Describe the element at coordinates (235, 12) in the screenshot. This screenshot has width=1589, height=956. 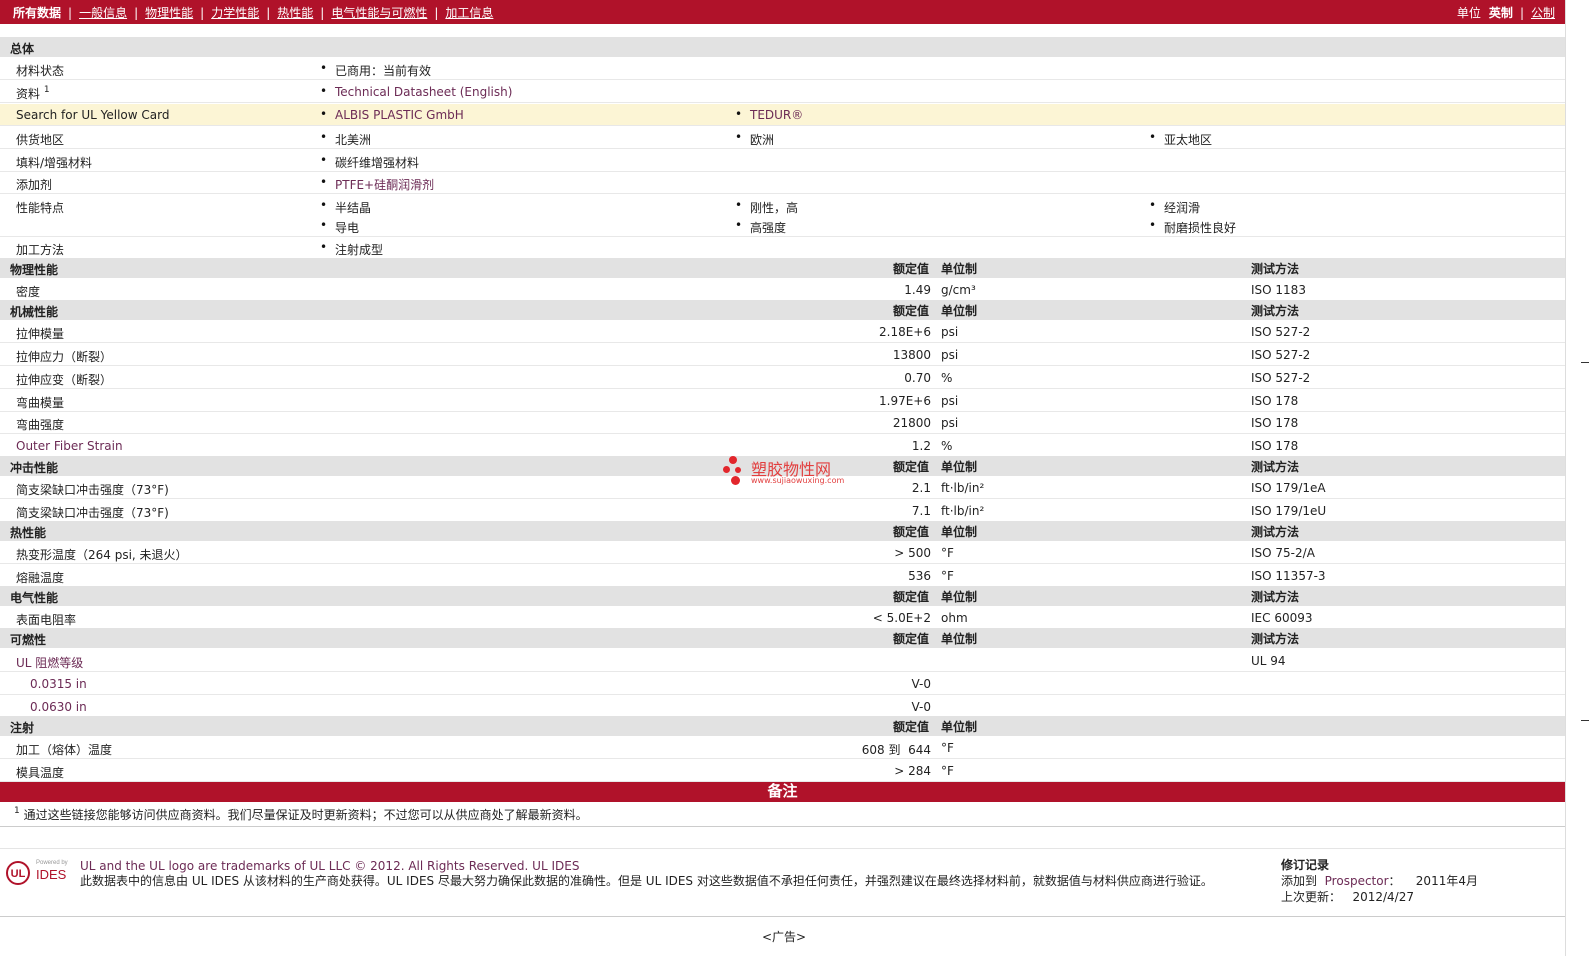
I see `nav-mechanical: 力学性能` at that location.